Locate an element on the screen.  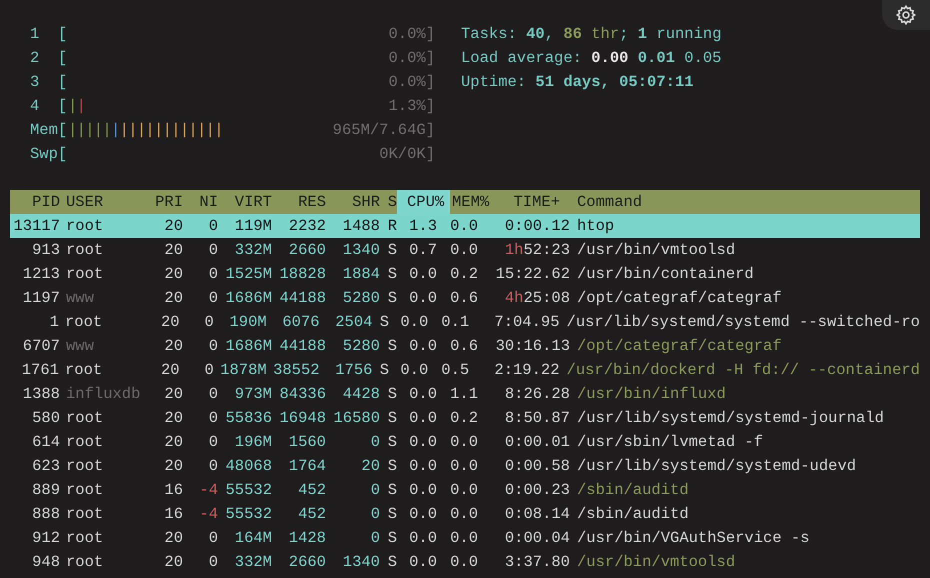
process-row: 913 root 20 0 332M 2660 1340 S 0.7 0.0 1h52:23 /usr/bin/vmtoolsd is located at coordinates (465, 250).